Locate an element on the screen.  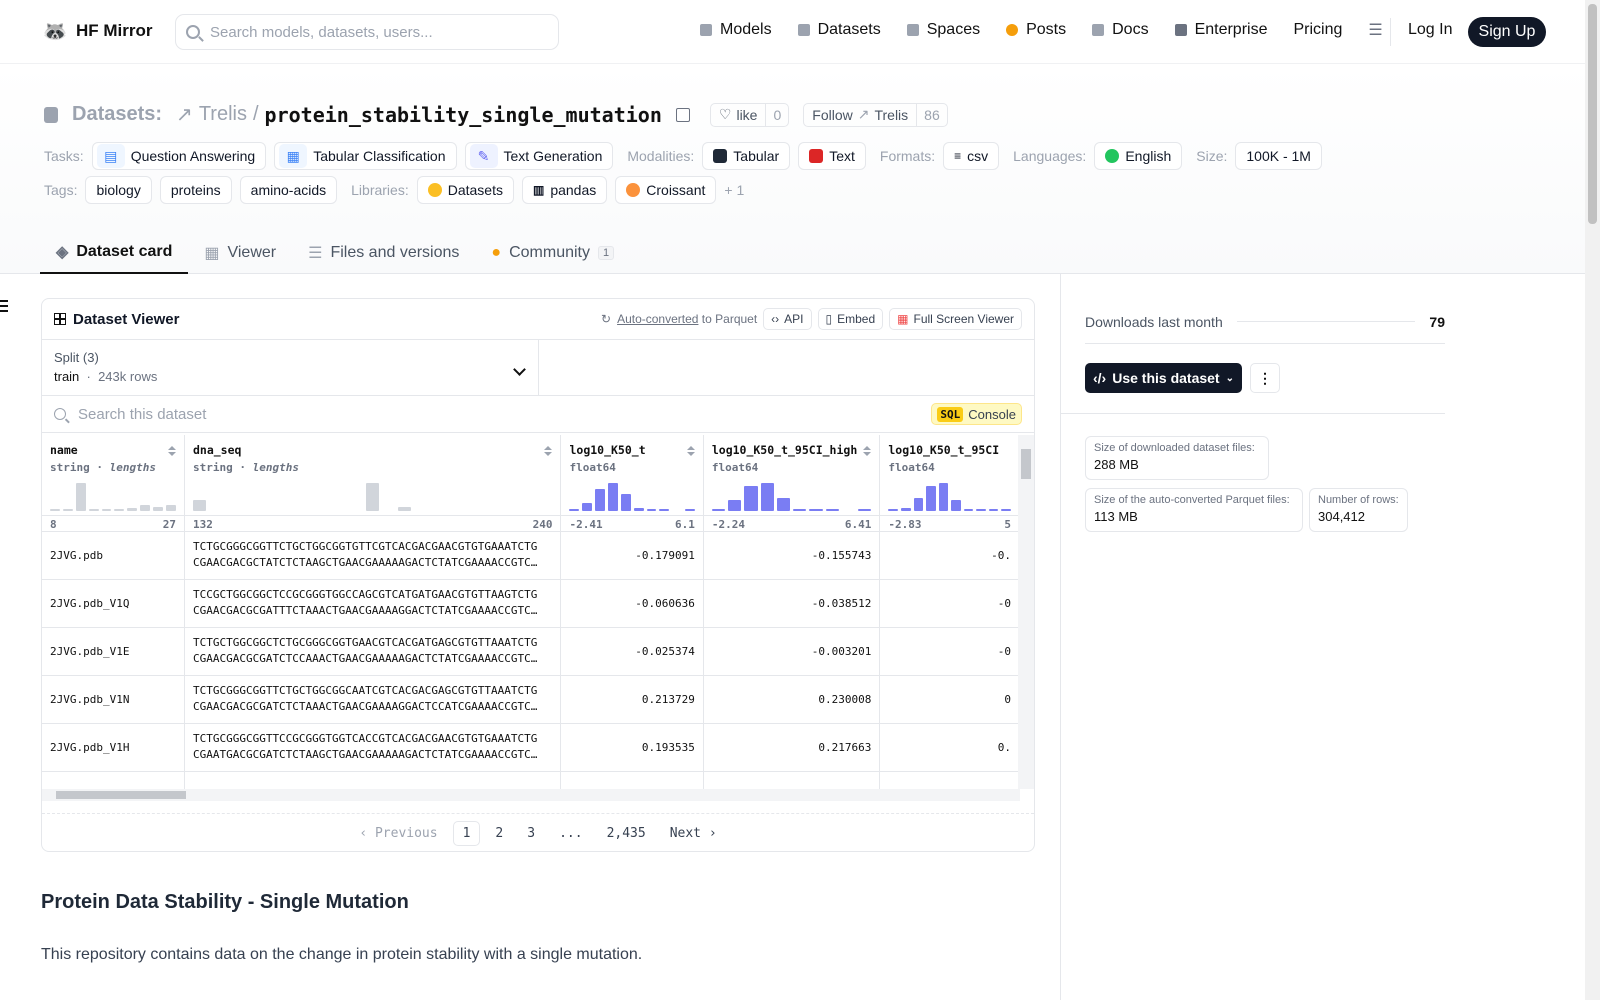
column-header-name: name string · lengths 8 27 is located at coordinates (113, 483).